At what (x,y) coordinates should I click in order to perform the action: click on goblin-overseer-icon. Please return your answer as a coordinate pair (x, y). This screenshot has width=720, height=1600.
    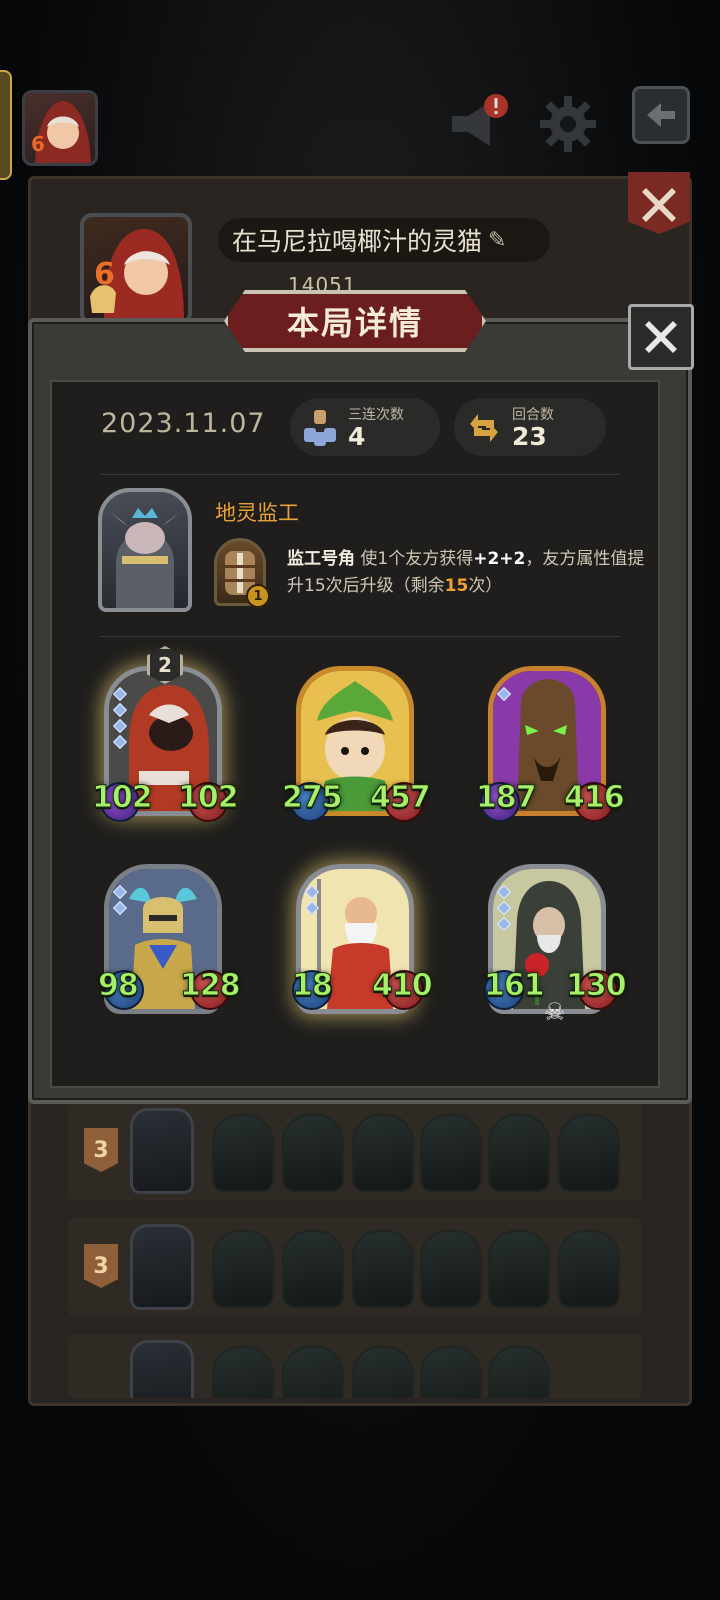
    Looking at the image, I should click on (145, 558).